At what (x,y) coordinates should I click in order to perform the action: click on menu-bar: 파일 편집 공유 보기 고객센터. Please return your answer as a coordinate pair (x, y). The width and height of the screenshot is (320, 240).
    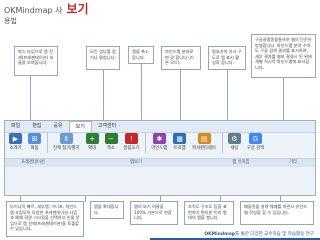
    Looking at the image, I should click on (160, 127).